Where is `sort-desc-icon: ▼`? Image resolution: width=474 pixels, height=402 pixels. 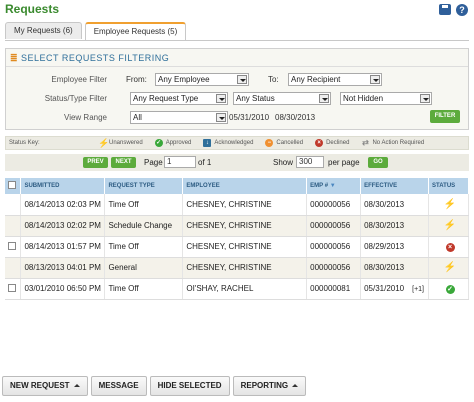 sort-desc-icon: ▼ is located at coordinates (332, 186).